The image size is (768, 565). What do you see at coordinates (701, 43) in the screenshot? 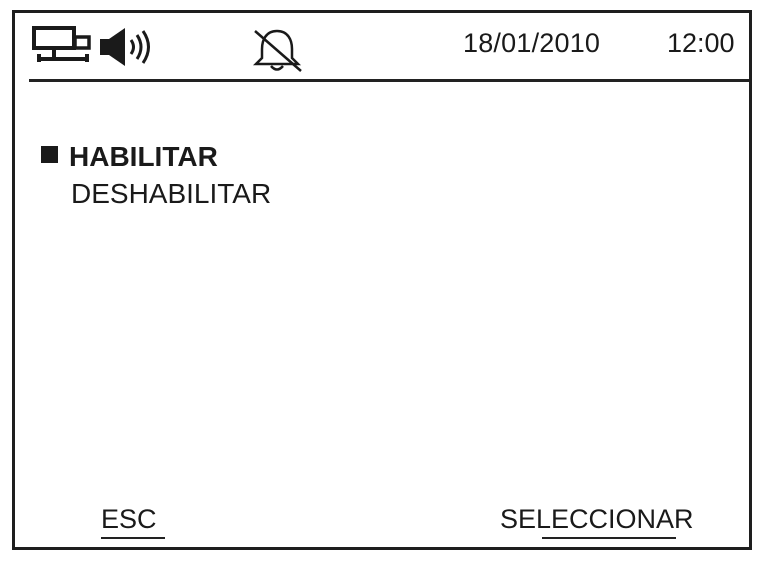
I see `time-display: 12:00` at bounding box center [701, 43].